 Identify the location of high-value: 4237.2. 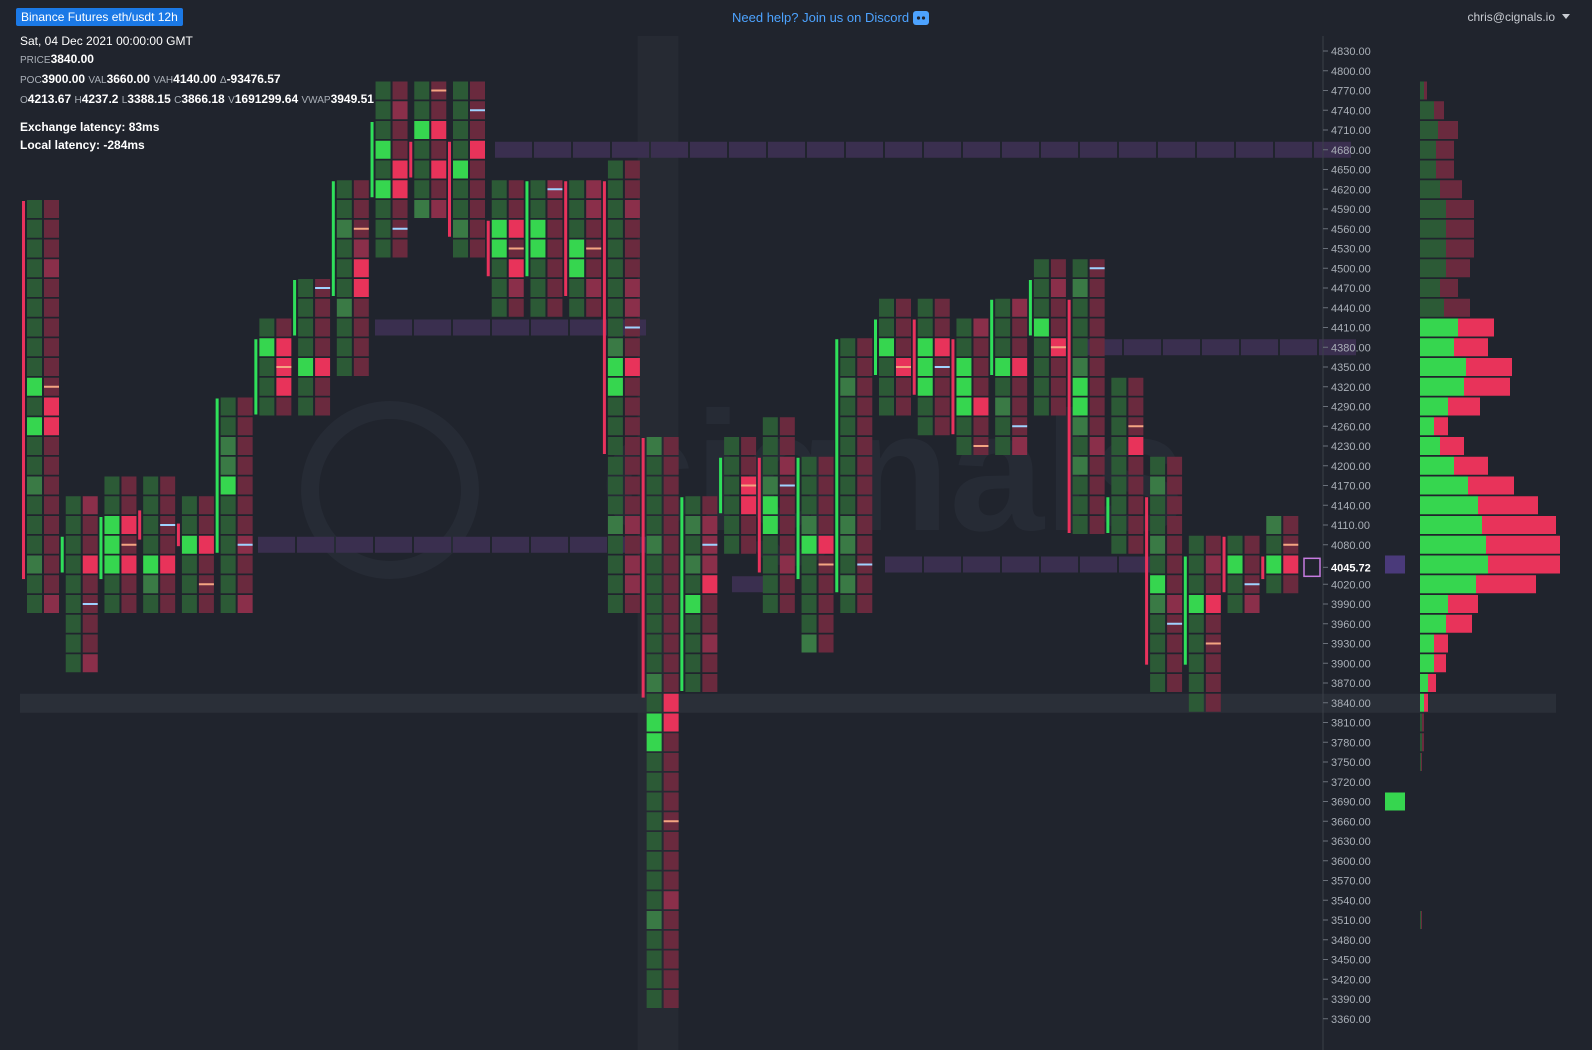
(100, 99).